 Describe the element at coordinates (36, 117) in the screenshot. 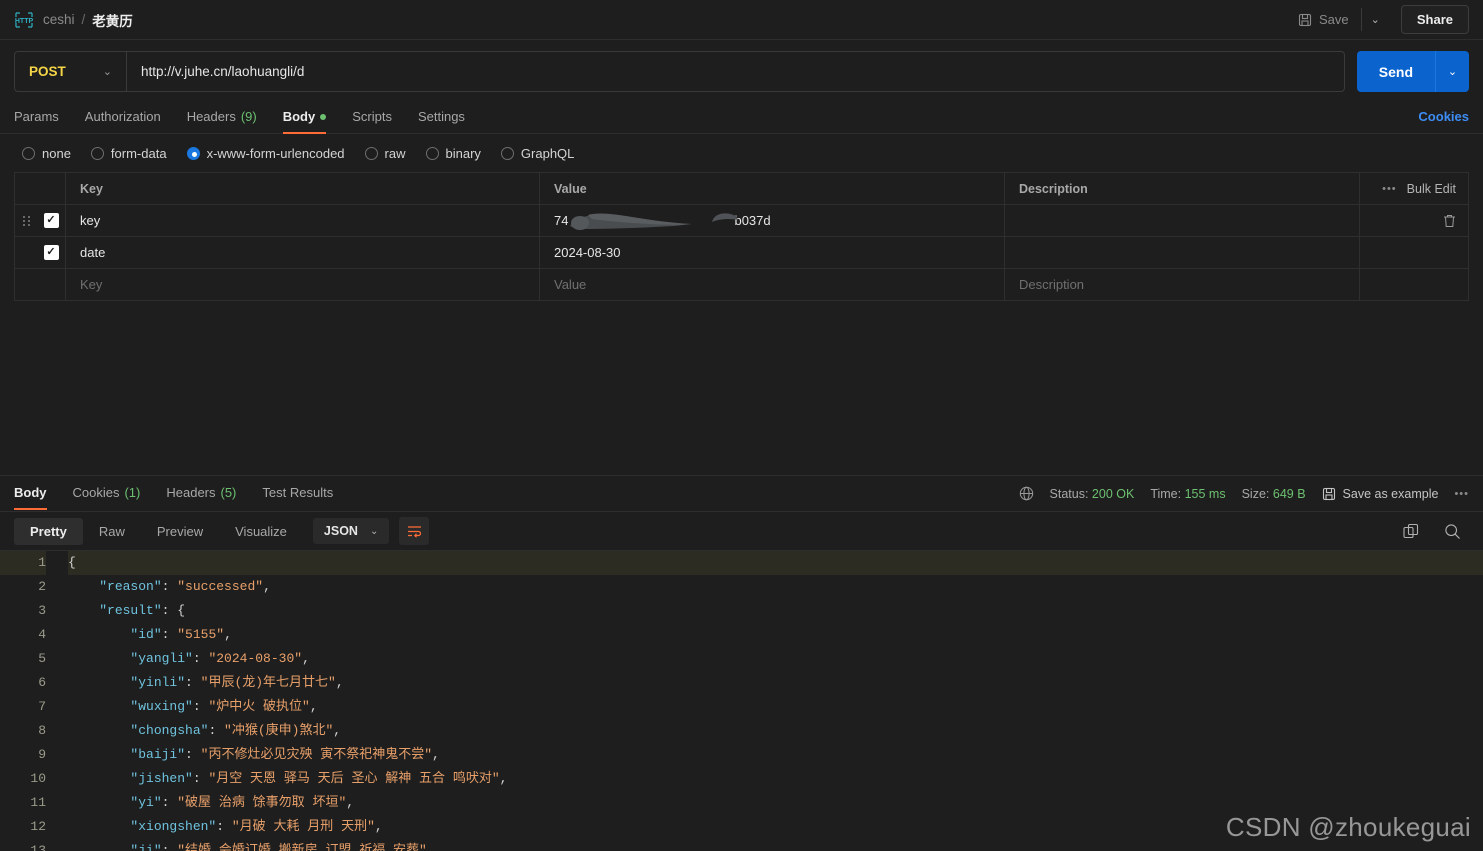

I see `tab-params: Params` at that location.